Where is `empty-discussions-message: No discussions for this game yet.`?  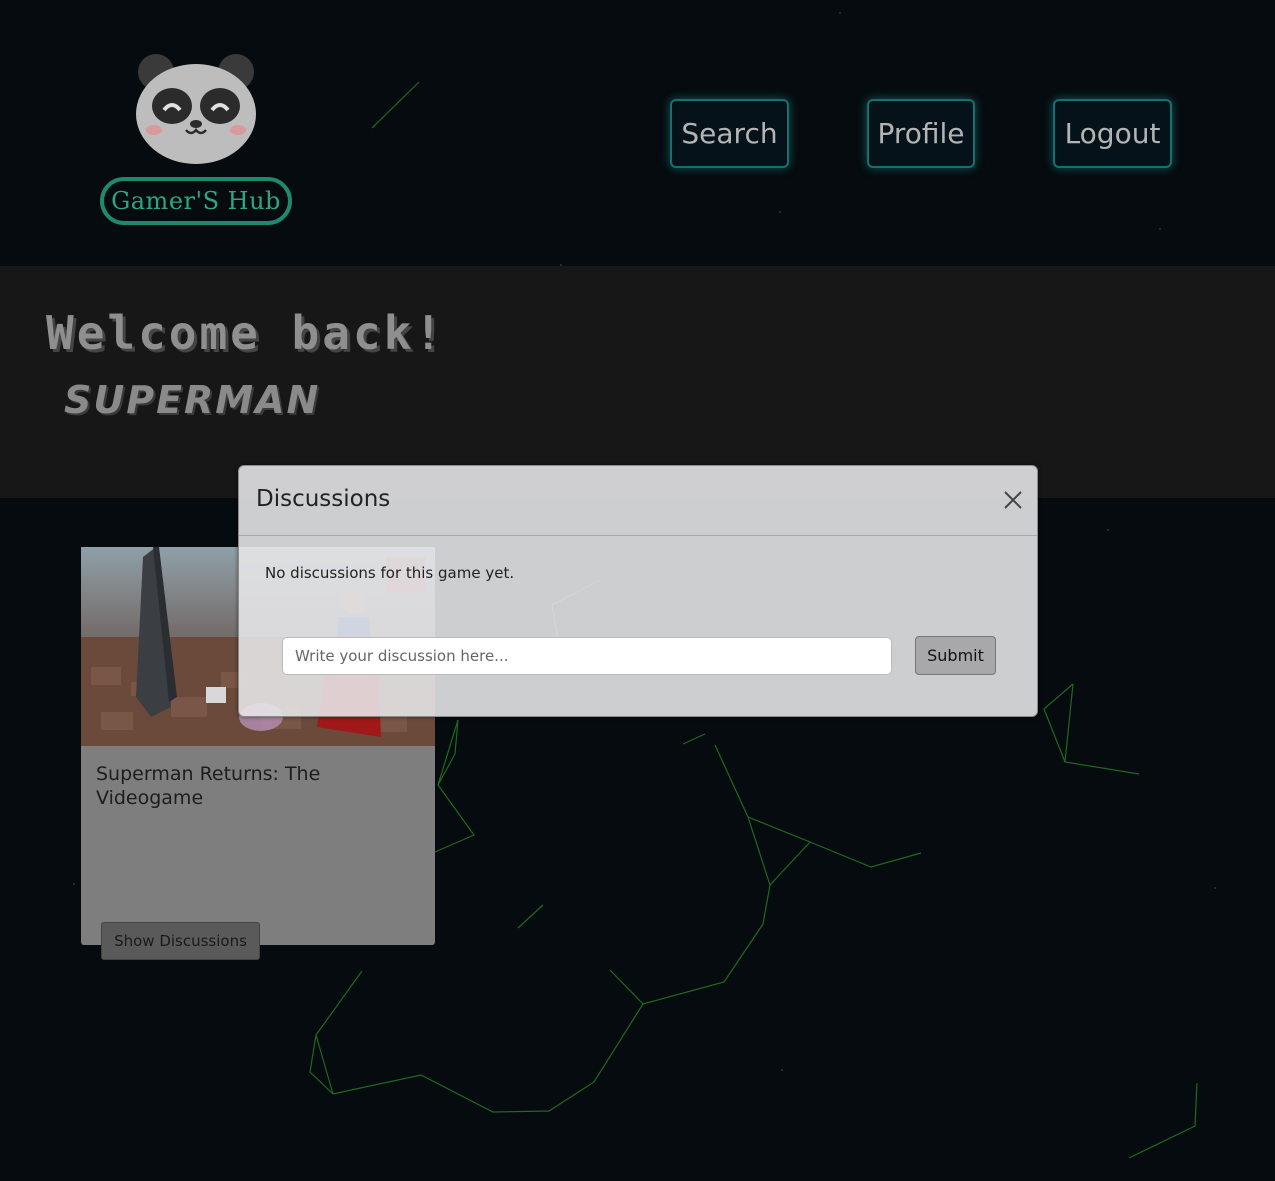 empty-discussions-message: No discussions for this game yet. is located at coordinates (390, 573).